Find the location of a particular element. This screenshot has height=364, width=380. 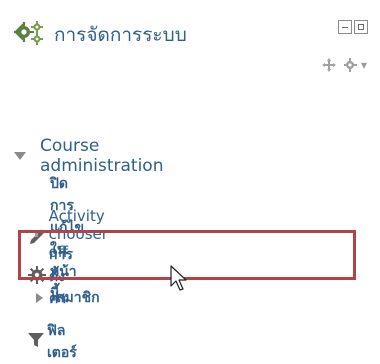

tree-node-course-admin: Course administration is located at coordinates (88, 156).